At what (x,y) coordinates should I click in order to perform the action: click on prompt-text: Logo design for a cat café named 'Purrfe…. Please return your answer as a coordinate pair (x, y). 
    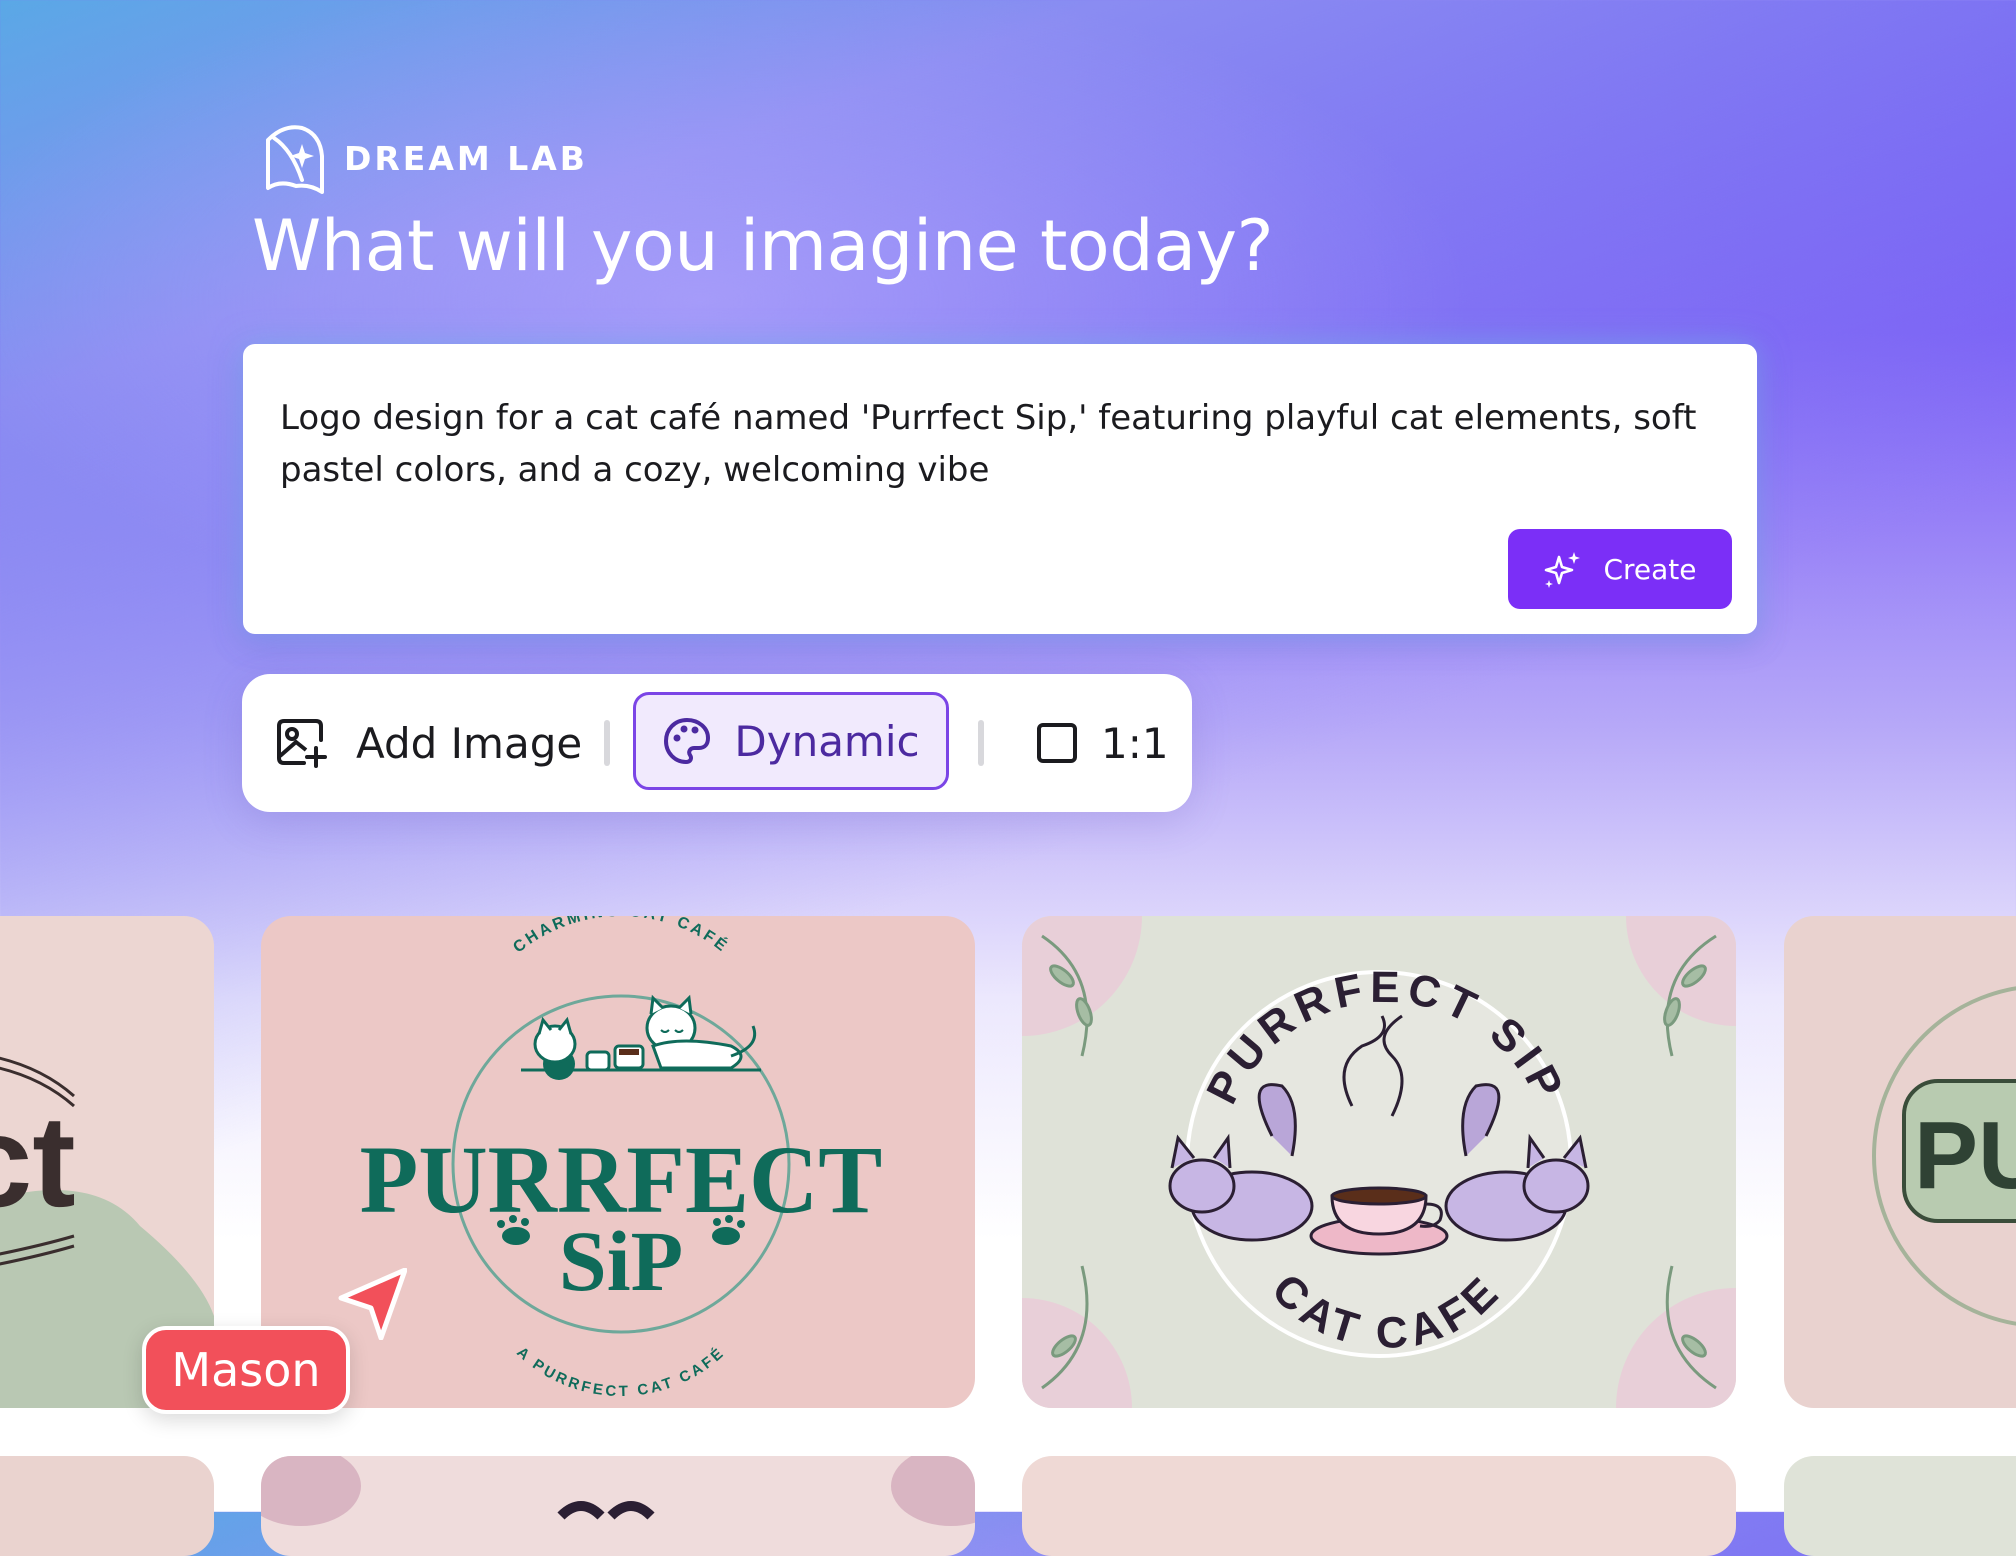
    Looking at the image, I should click on (1000, 444).